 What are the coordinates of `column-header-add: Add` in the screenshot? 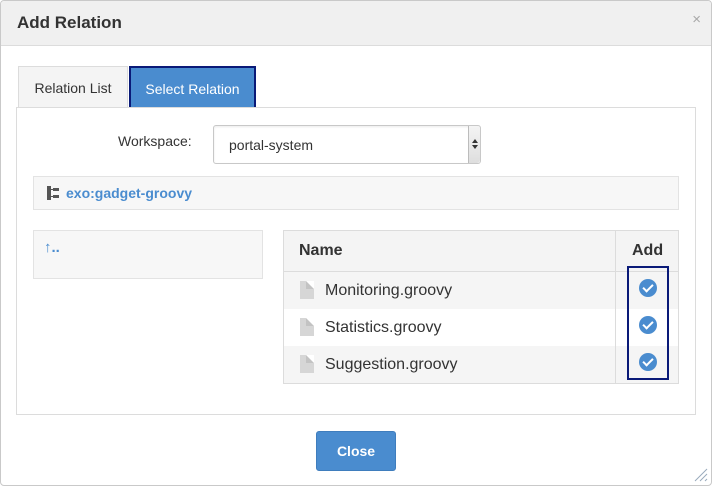 It's located at (648, 250).